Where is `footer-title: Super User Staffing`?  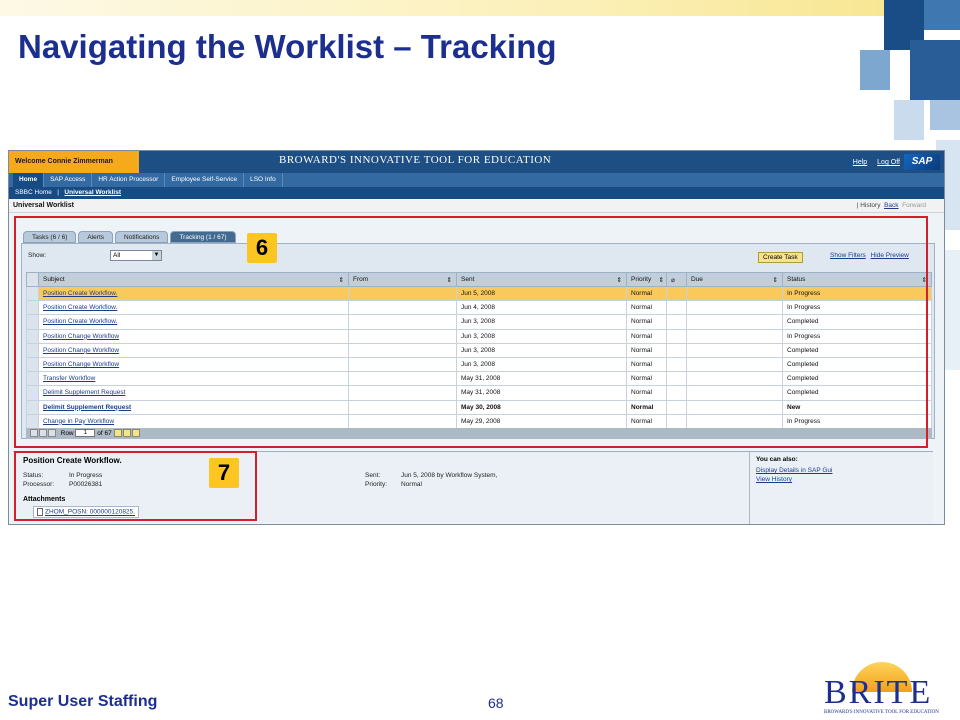
footer-title: Super User Staffing is located at coordinates (83, 701).